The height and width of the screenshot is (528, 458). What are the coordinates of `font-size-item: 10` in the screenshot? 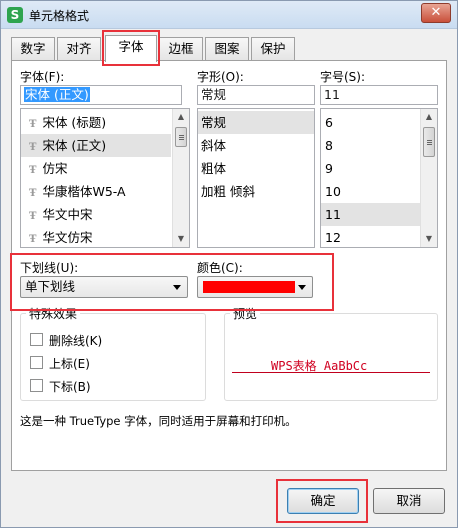 It's located at (371, 191).